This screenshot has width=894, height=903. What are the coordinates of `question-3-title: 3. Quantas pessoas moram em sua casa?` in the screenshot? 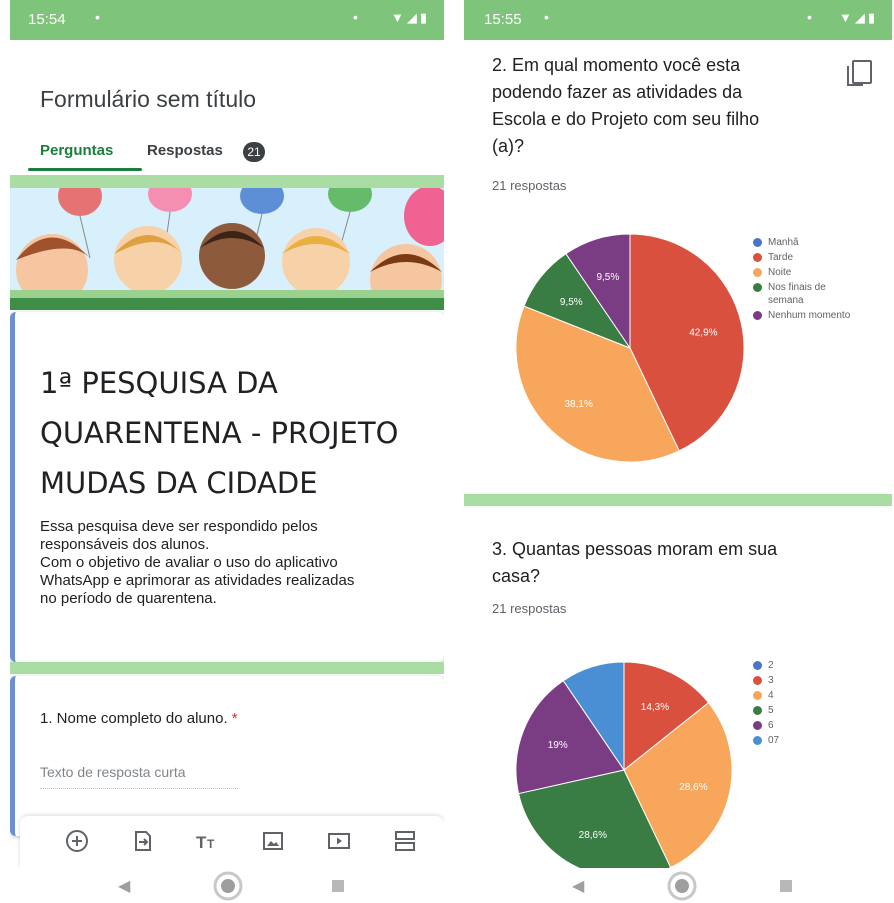 It's located at (635, 562).